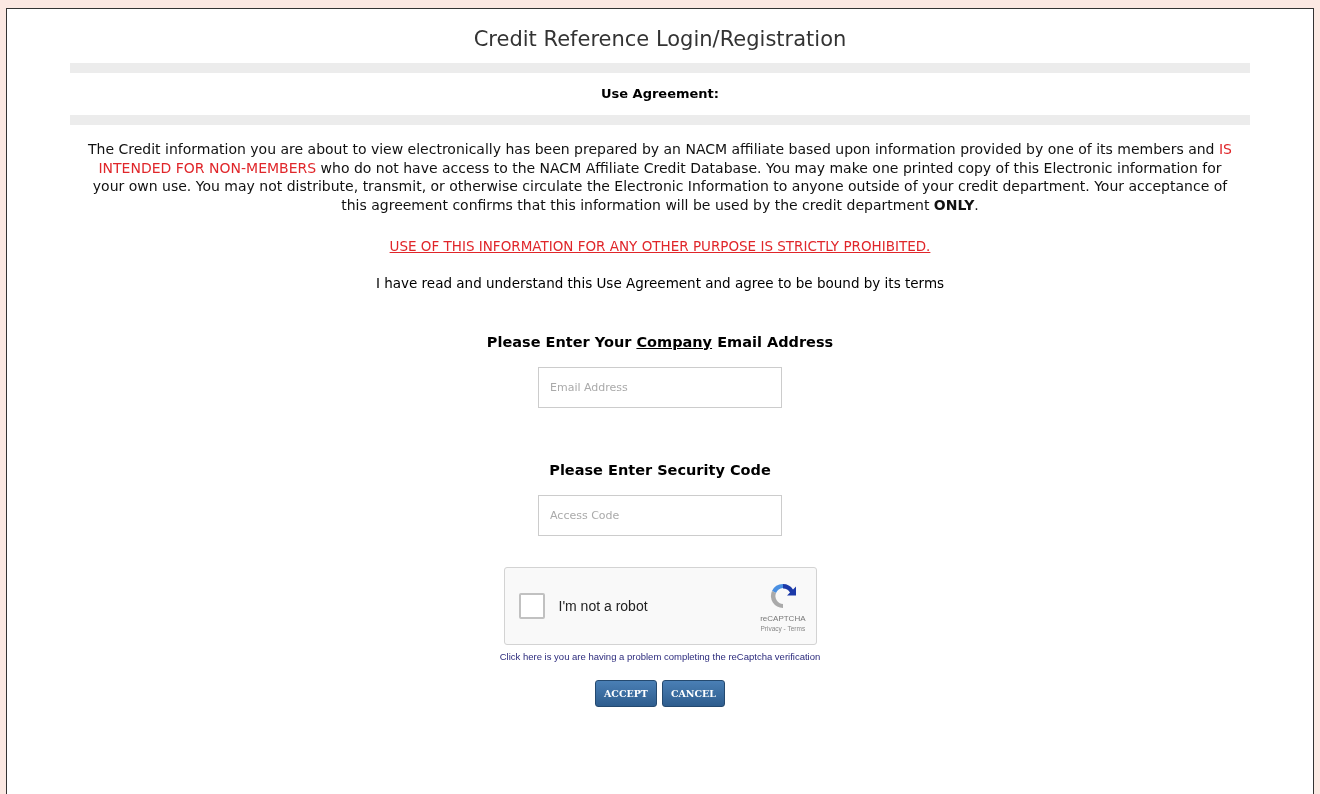 The image size is (1320, 794). What do you see at coordinates (660, 246) in the screenshot?
I see `warning-text: USE OF THIS INFORMATION FOR ANY OTHER PURPOSE IS STRICTLY PROHIBITED.` at bounding box center [660, 246].